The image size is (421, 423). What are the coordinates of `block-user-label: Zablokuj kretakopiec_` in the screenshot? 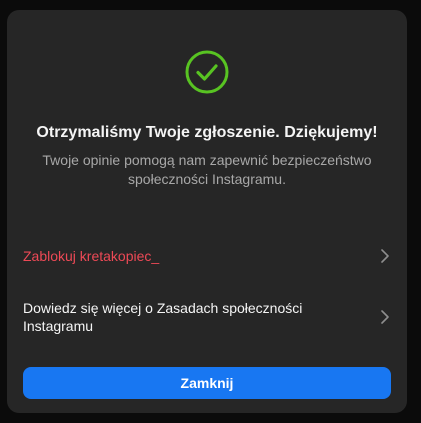 It's located at (91, 256).